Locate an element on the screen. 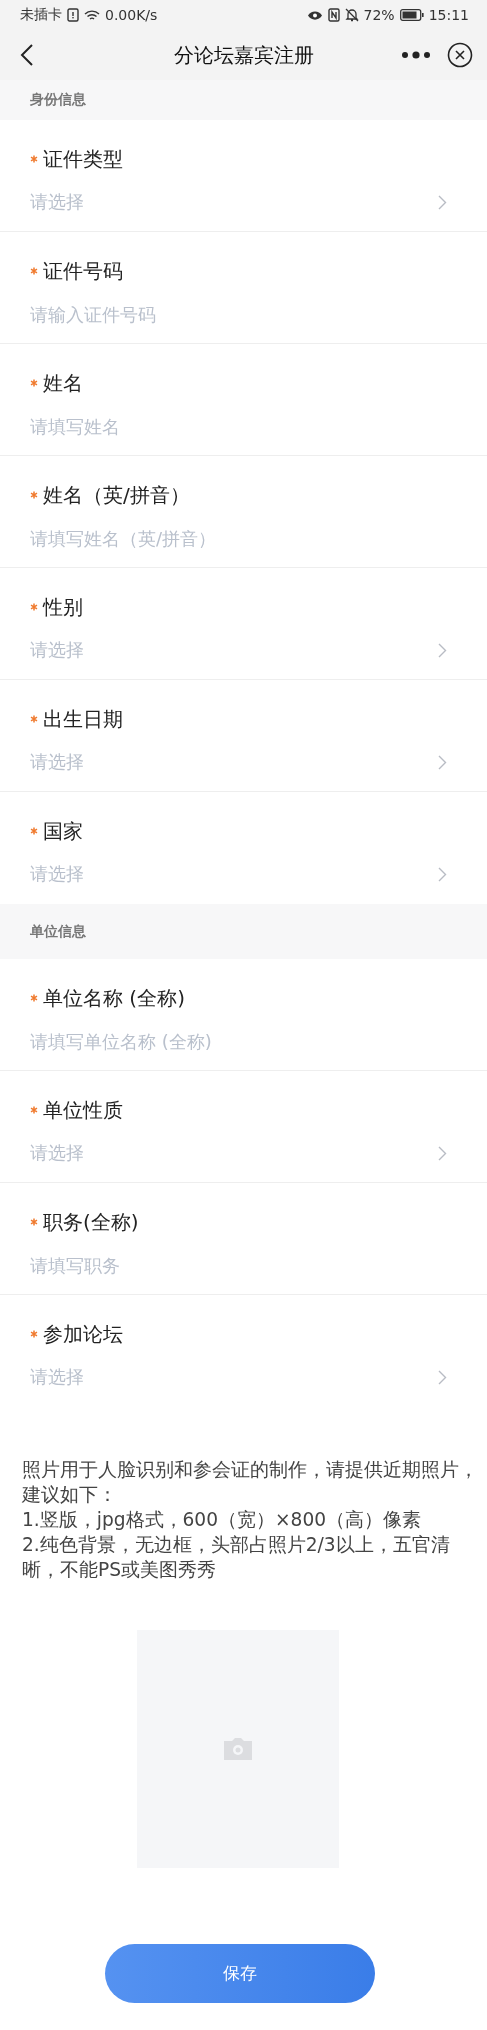  battery-icon is located at coordinates (411, 15).